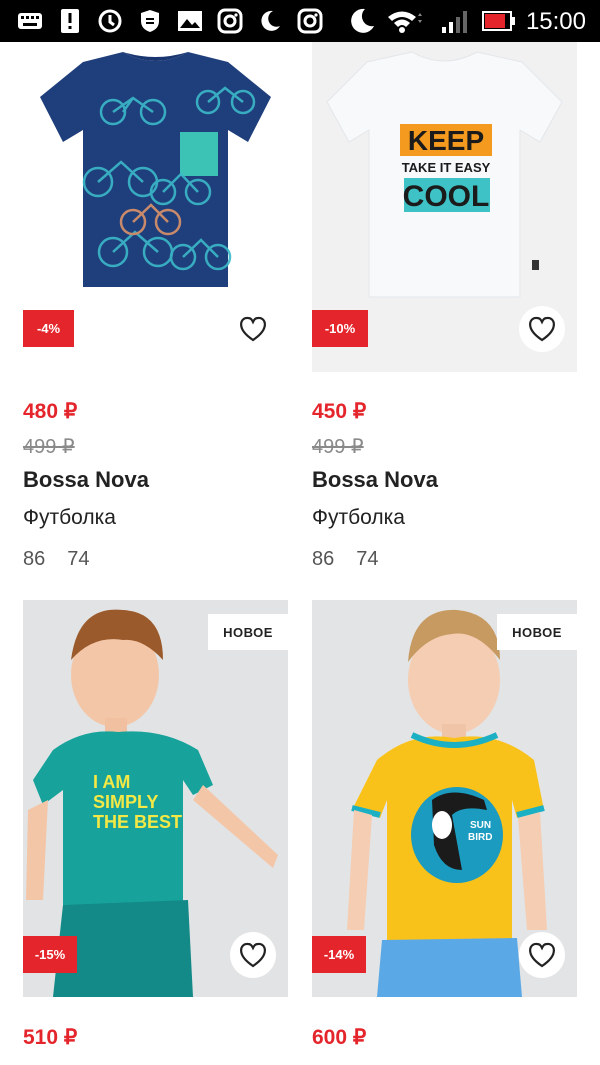  Describe the element at coordinates (155, 169) in the screenshot. I see `tshirt-bicycle-print-image` at that location.